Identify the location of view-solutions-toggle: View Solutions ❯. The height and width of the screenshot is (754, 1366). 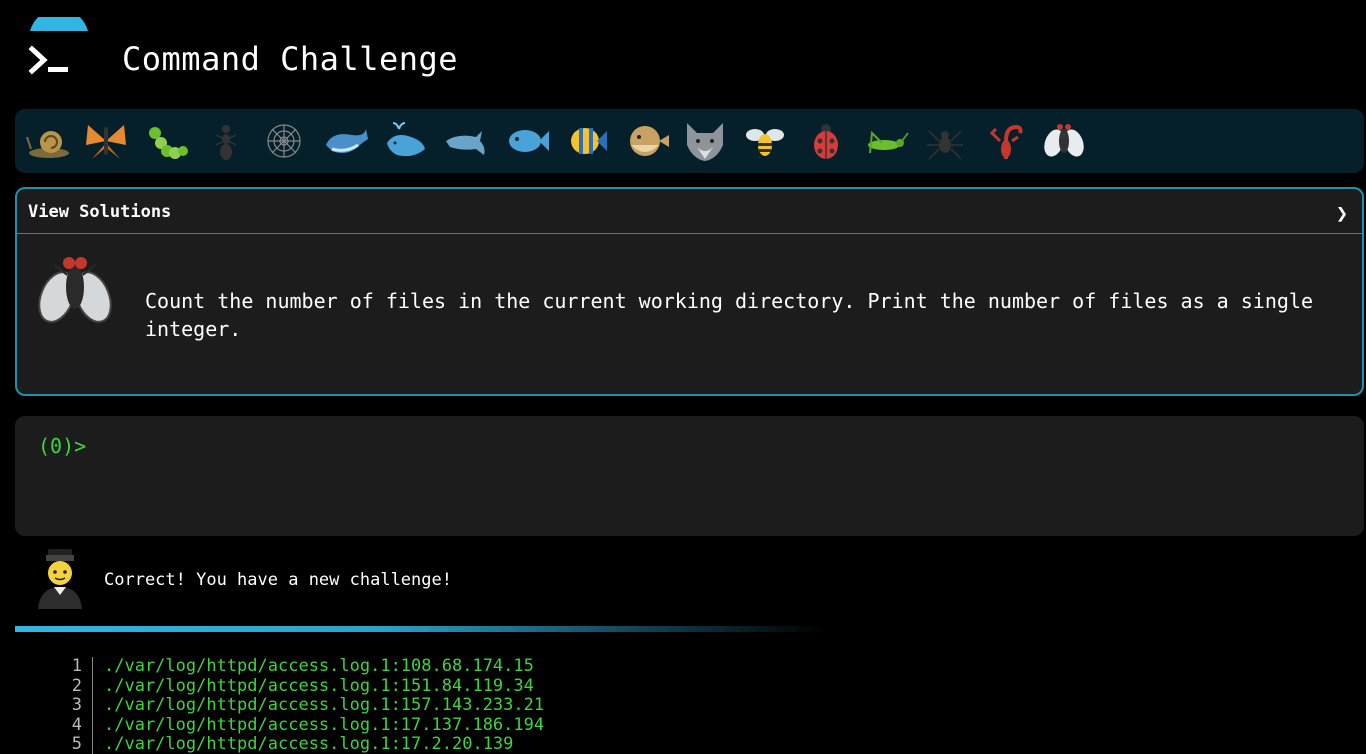
(689, 211).